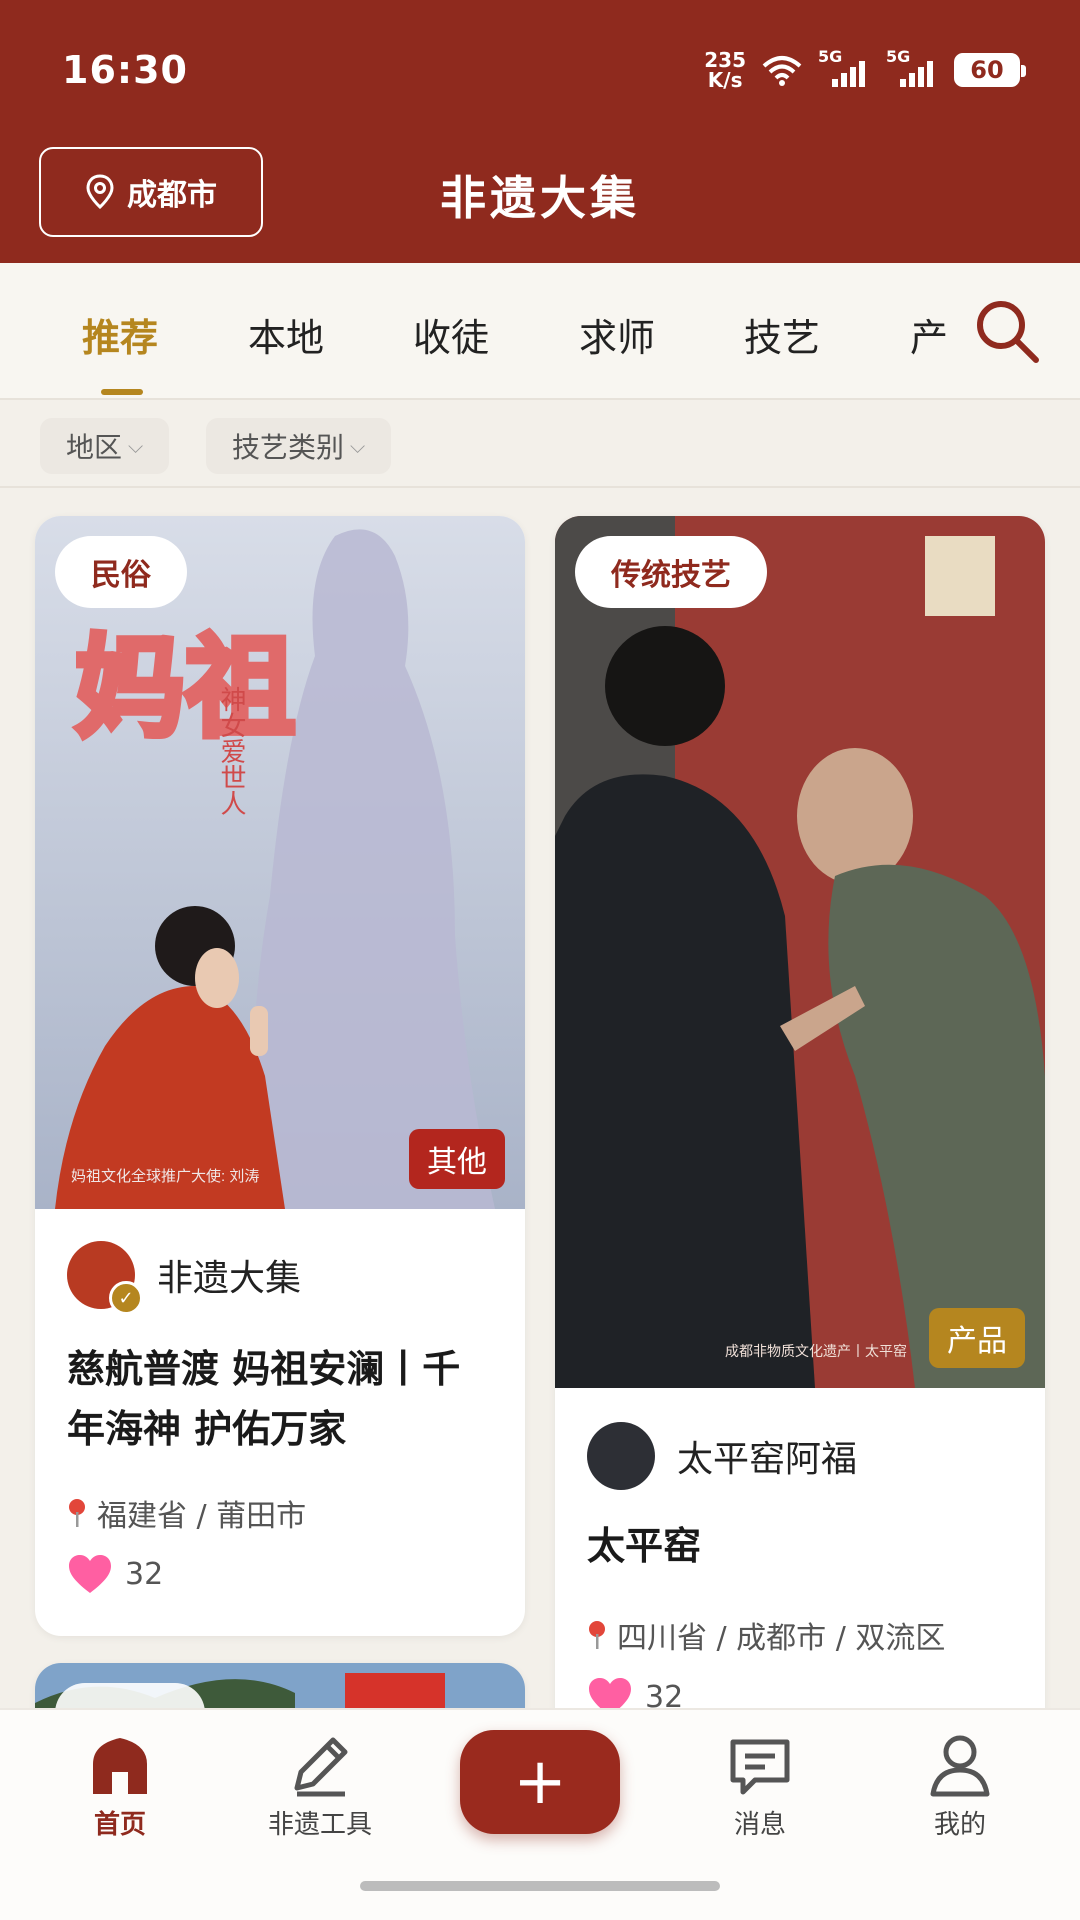 This screenshot has width=1080, height=1920. I want to click on user-icon, so click(960, 1766).